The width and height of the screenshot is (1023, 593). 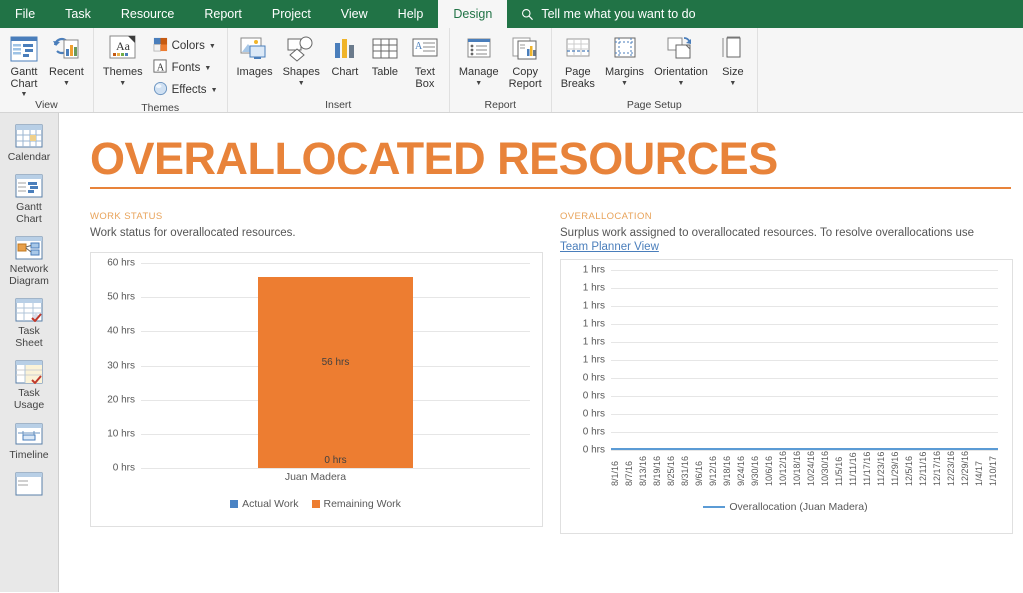 I want to click on ribbon-tab-help: Help, so click(x=411, y=14).